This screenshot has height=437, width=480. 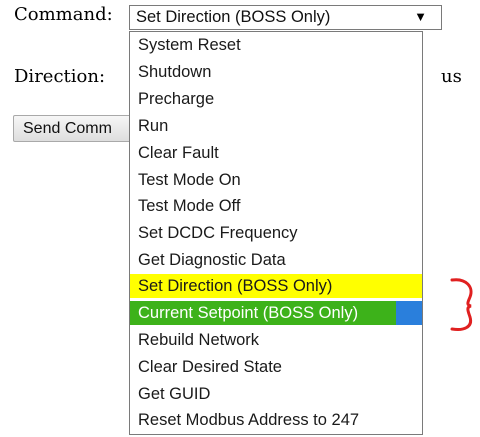 I want to click on option-current-setpoint-label: Current Setpoint (BOSS Only), so click(x=248, y=313).